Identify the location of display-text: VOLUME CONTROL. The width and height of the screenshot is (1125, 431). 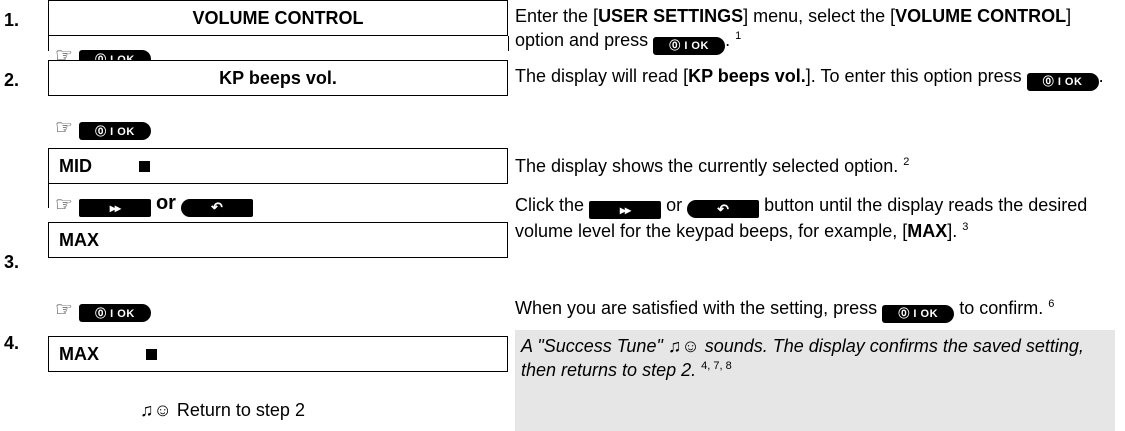
(278, 17).